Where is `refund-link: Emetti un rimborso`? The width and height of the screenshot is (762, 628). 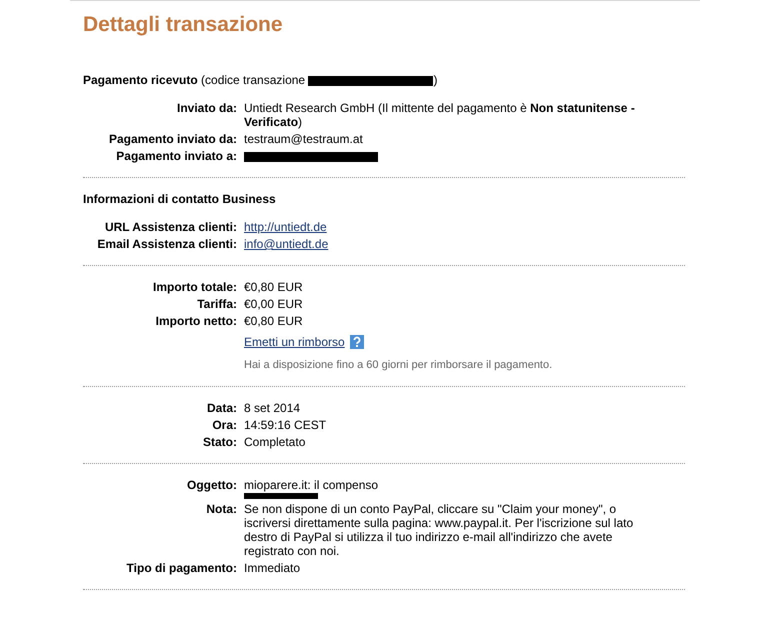
refund-link: Emetti un rimborso is located at coordinates (294, 342).